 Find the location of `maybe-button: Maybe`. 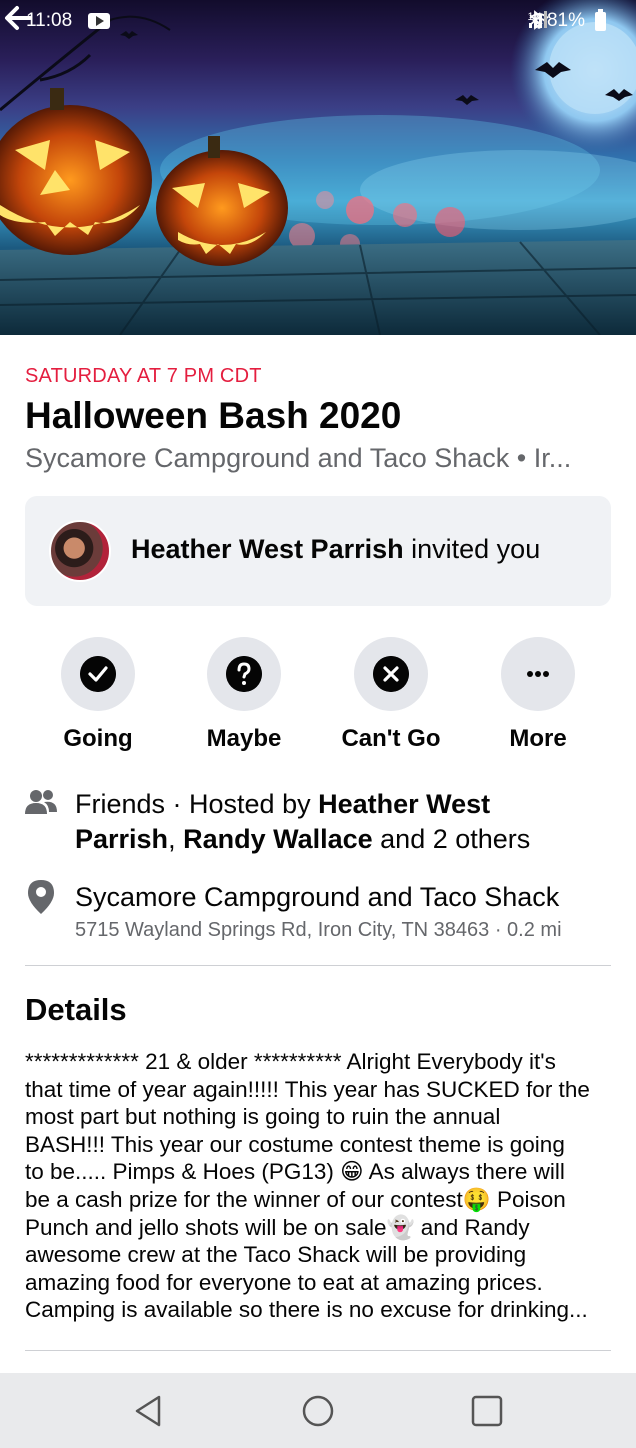

maybe-button: Maybe is located at coordinates (244, 695).